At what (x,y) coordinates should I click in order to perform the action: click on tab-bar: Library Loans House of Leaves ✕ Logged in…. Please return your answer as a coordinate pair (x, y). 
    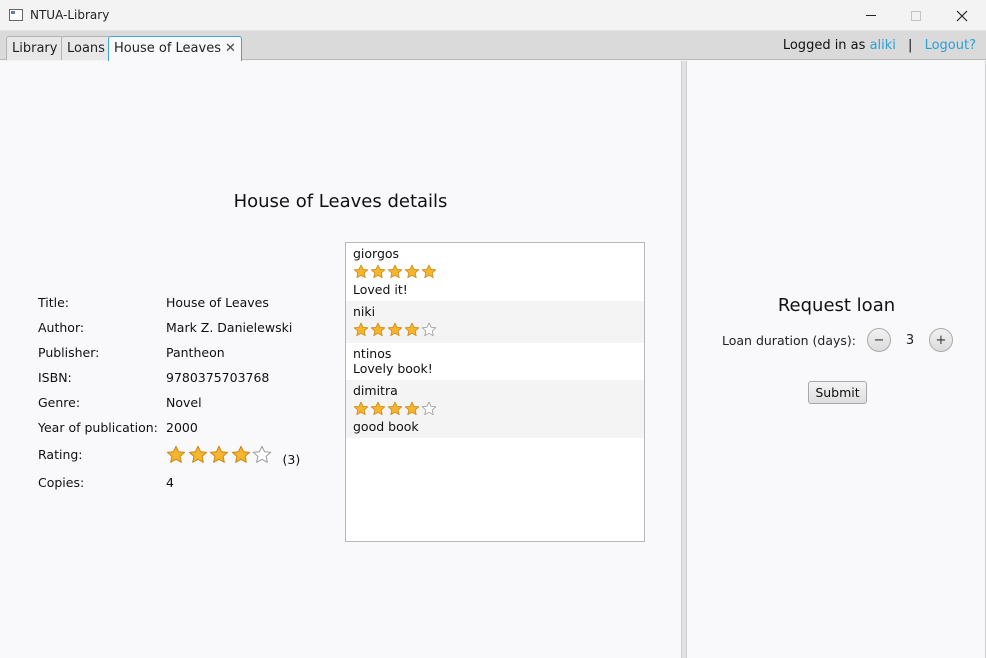
    Looking at the image, I should click on (493, 46).